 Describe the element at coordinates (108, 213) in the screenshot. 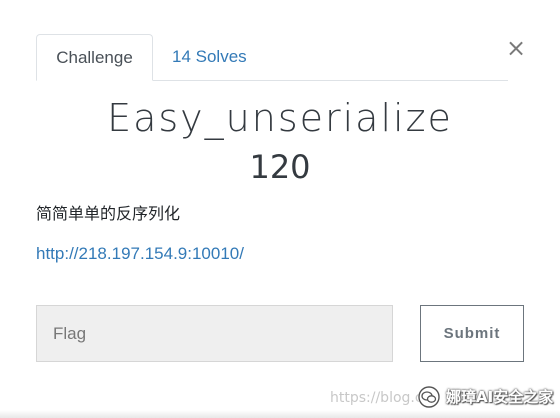

I see `challenge-description: 简简单单的反序列化` at that location.